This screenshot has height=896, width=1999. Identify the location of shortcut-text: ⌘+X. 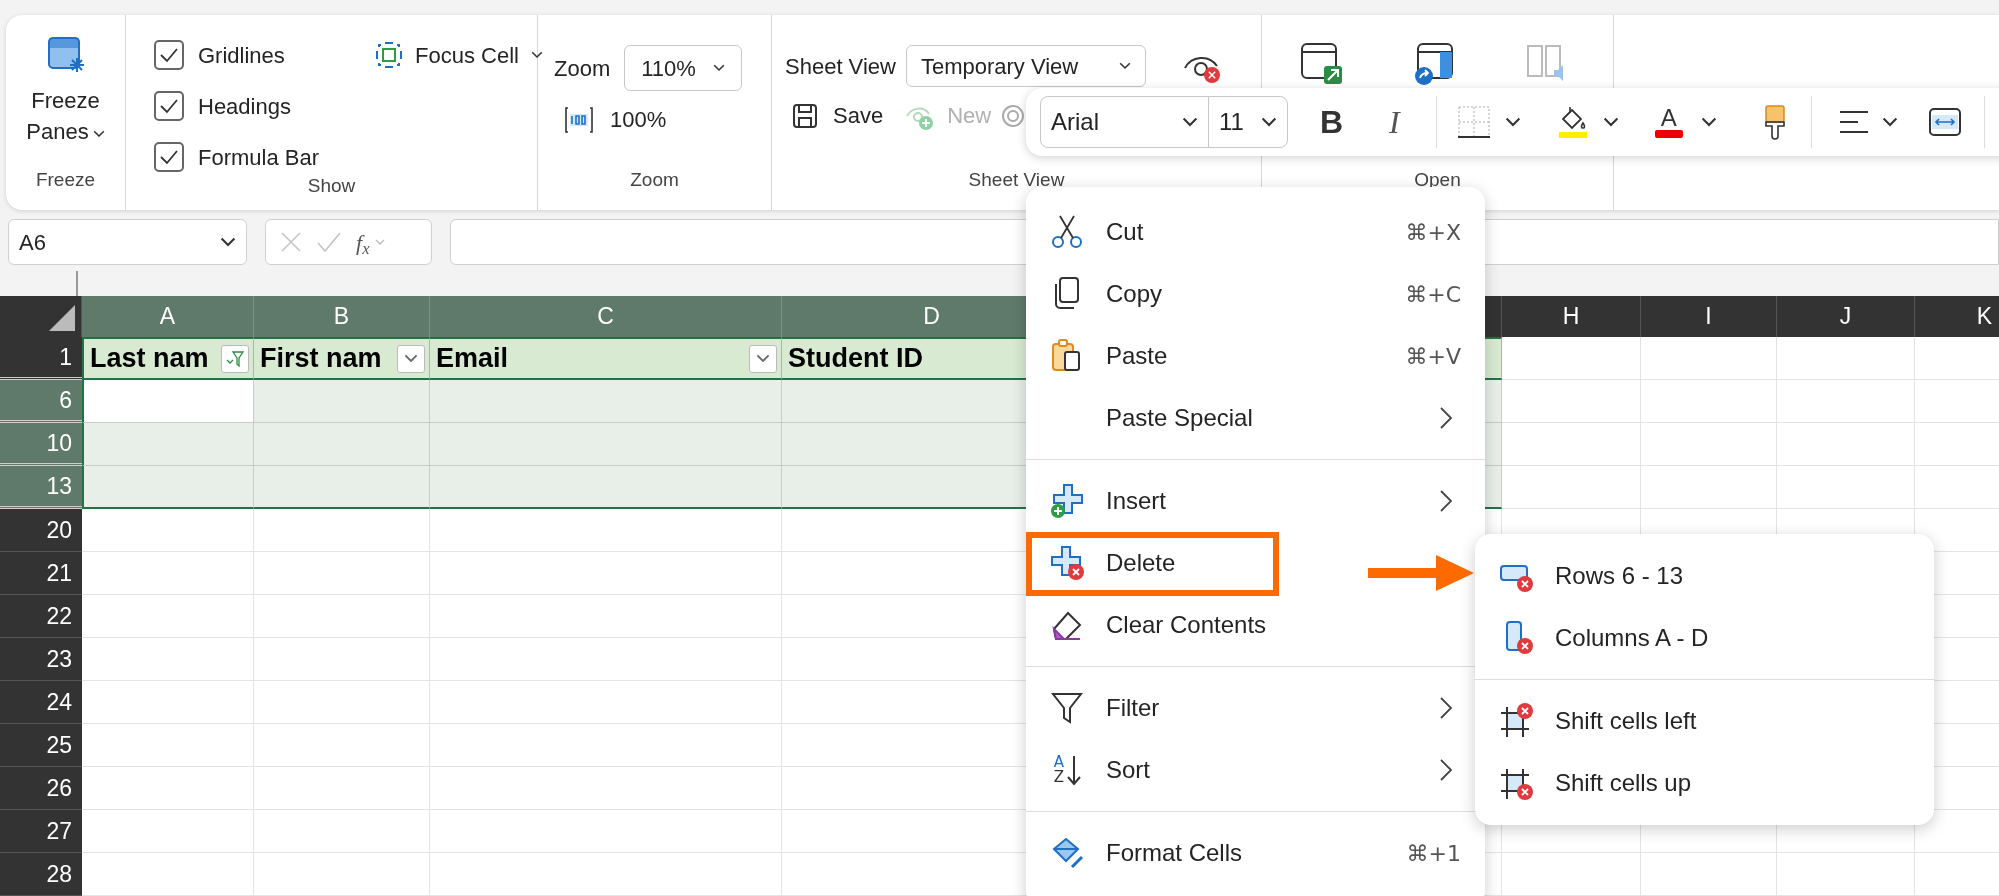
(1433, 232).